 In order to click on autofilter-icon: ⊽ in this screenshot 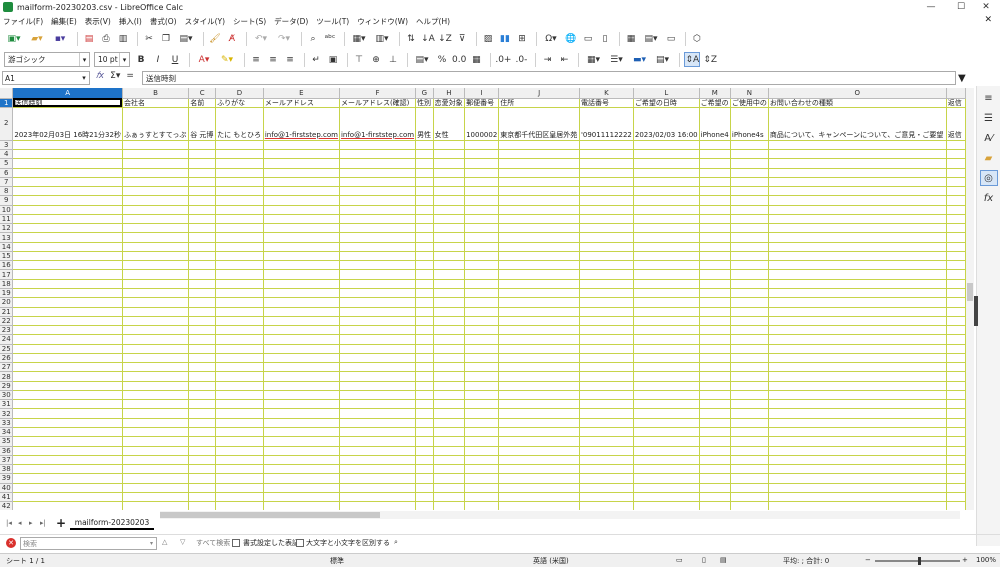, I will do `click(462, 38)`.